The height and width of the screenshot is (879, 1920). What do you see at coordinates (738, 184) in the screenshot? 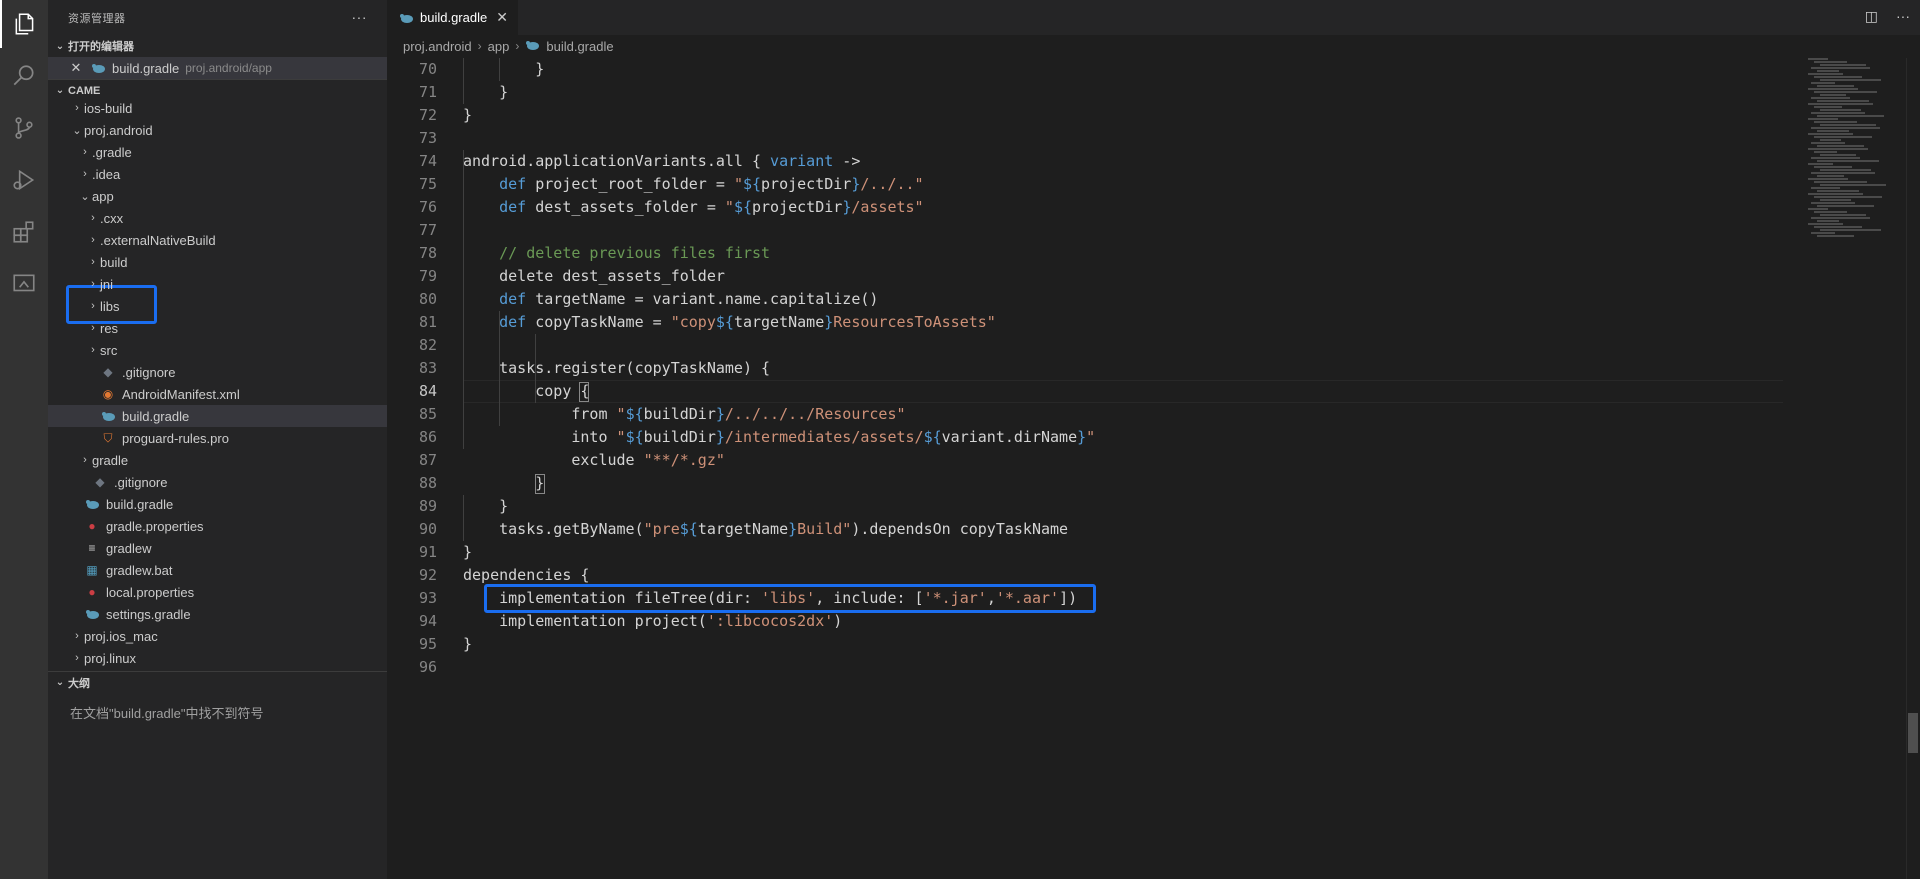
I see `code-token: "` at bounding box center [738, 184].